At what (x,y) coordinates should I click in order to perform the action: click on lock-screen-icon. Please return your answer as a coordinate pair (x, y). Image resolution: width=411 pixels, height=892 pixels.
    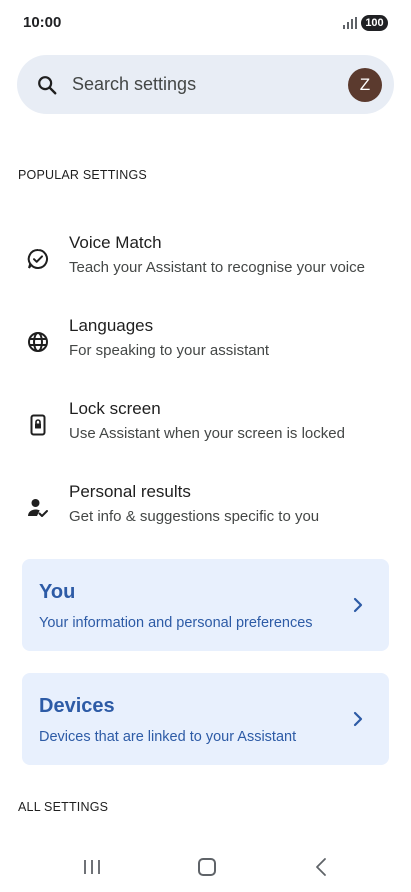
    Looking at the image, I should click on (38, 425).